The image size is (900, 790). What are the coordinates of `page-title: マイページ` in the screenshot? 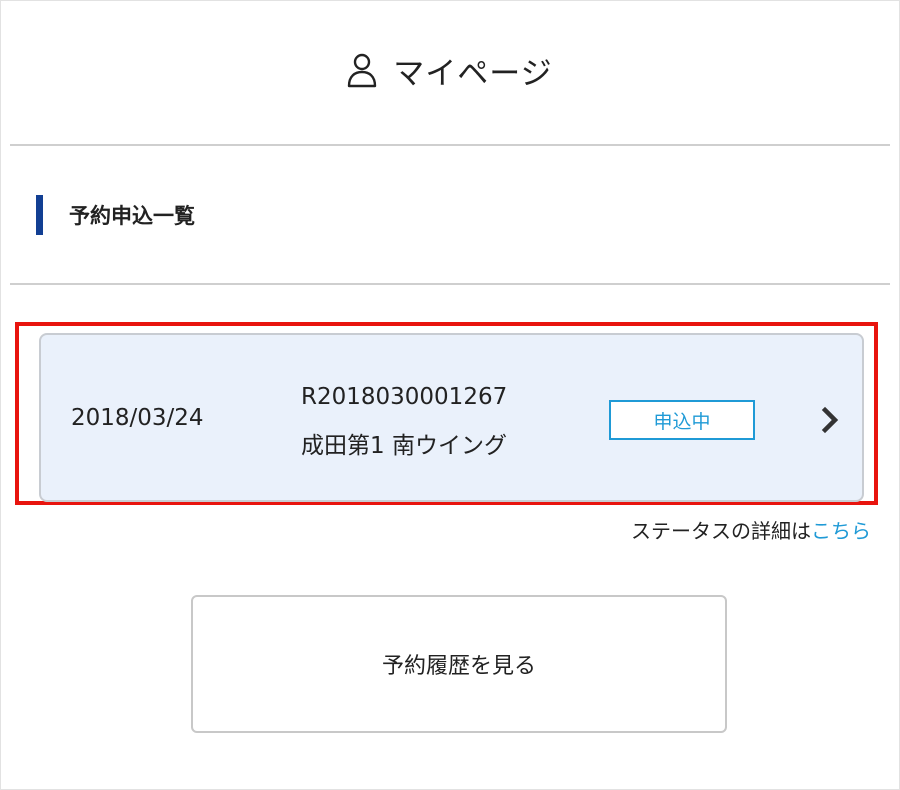 It's located at (473, 73).